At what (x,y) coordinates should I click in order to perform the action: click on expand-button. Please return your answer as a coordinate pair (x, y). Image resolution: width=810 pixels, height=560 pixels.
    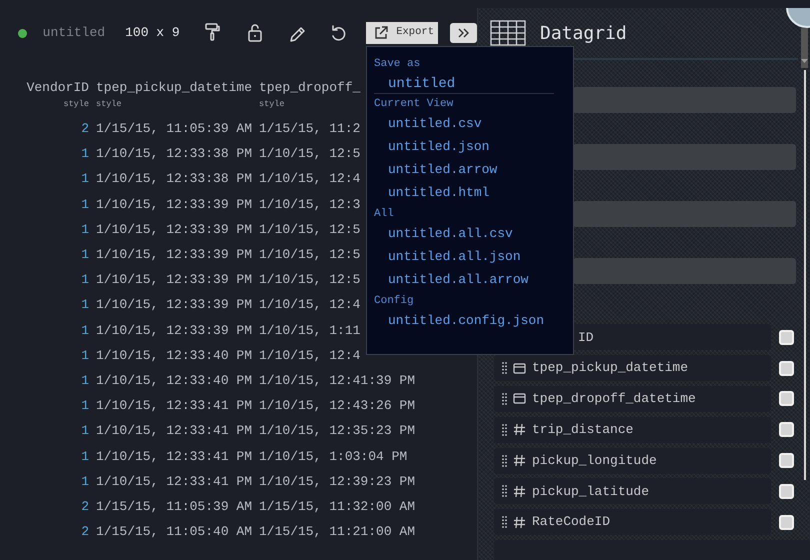
    Looking at the image, I should click on (463, 33).